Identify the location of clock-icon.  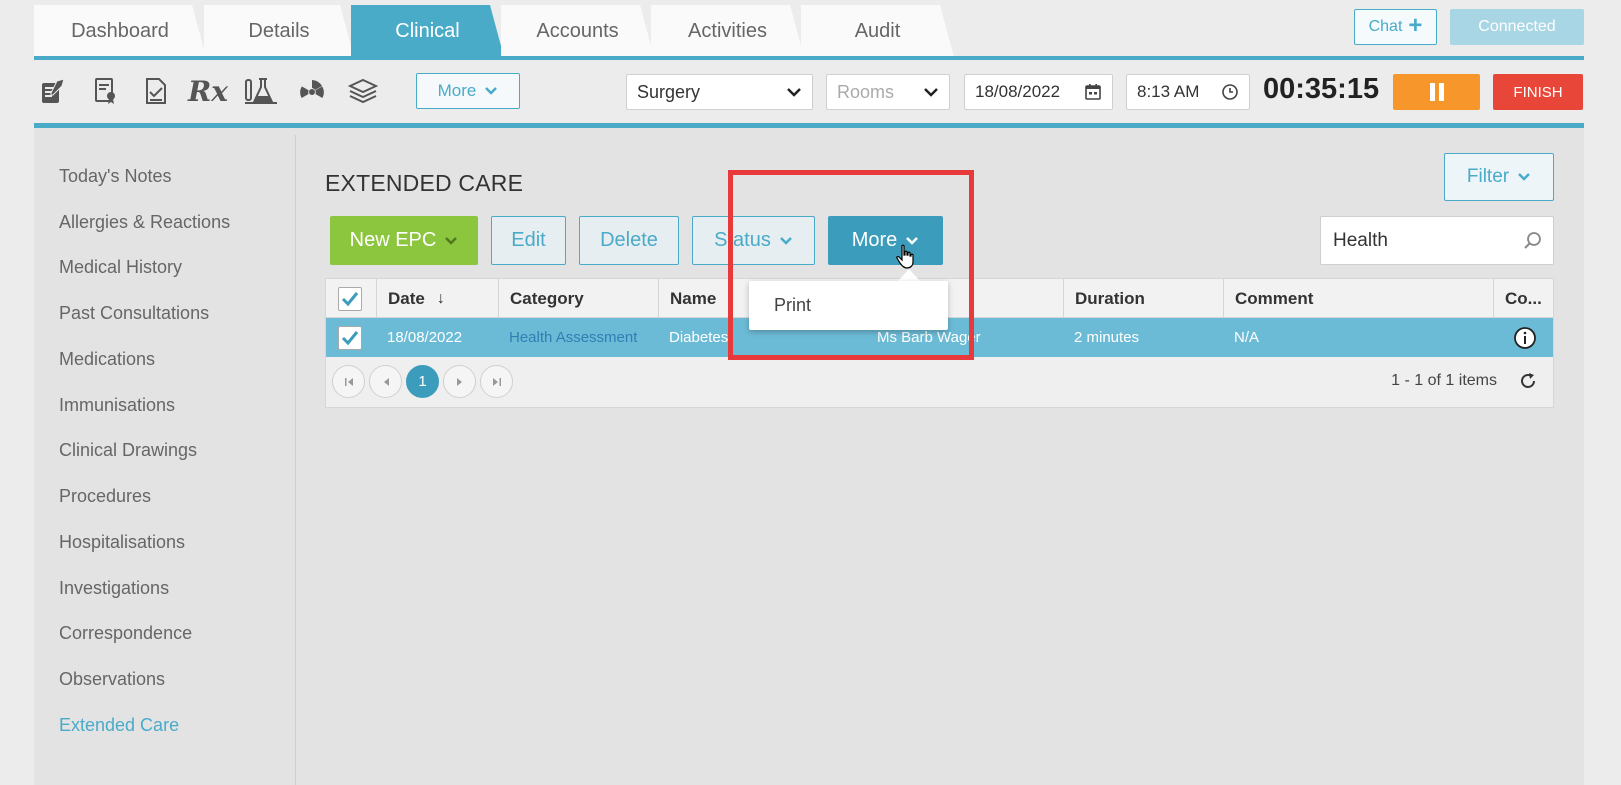
(1230, 92).